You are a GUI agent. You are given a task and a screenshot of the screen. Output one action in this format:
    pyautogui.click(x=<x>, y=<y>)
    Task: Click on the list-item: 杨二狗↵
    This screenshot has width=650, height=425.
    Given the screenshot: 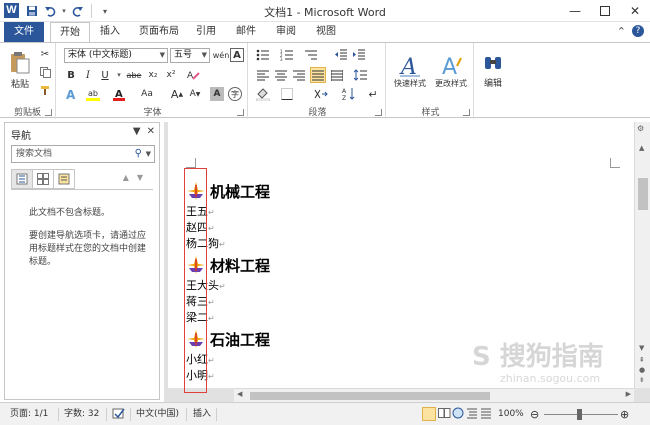 What is the action you would take?
    pyautogui.click(x=336, y=244)
    